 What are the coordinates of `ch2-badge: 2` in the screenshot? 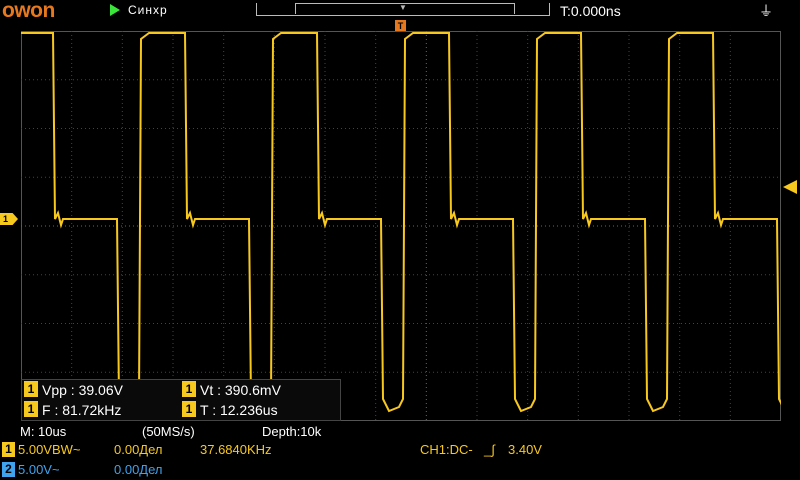 It's located at (8, 469).